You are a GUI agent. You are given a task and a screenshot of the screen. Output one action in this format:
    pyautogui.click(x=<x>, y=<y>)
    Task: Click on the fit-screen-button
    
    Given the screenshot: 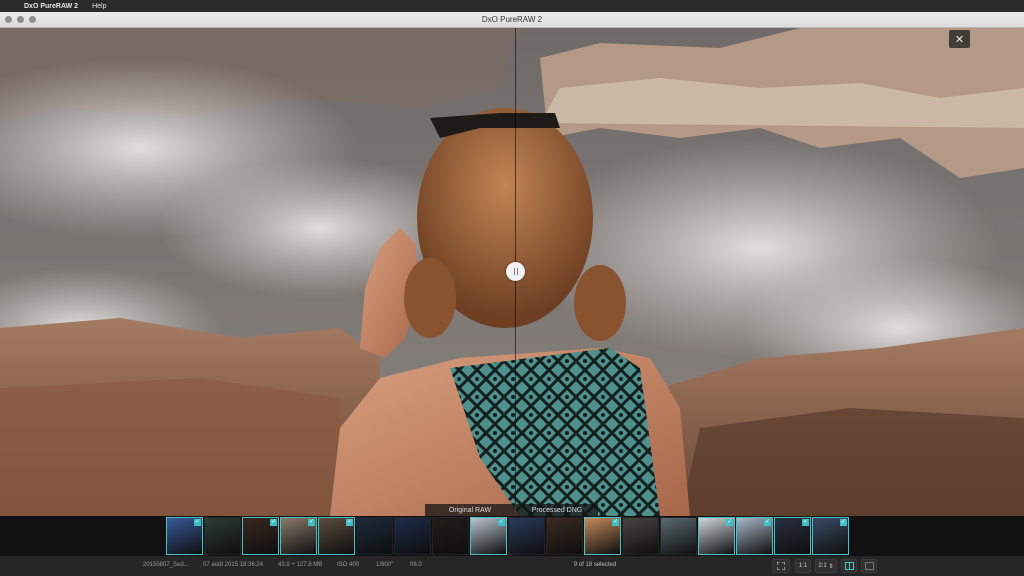 What is the action you would take?
    pyautogui.click(x=781, y=566)
    